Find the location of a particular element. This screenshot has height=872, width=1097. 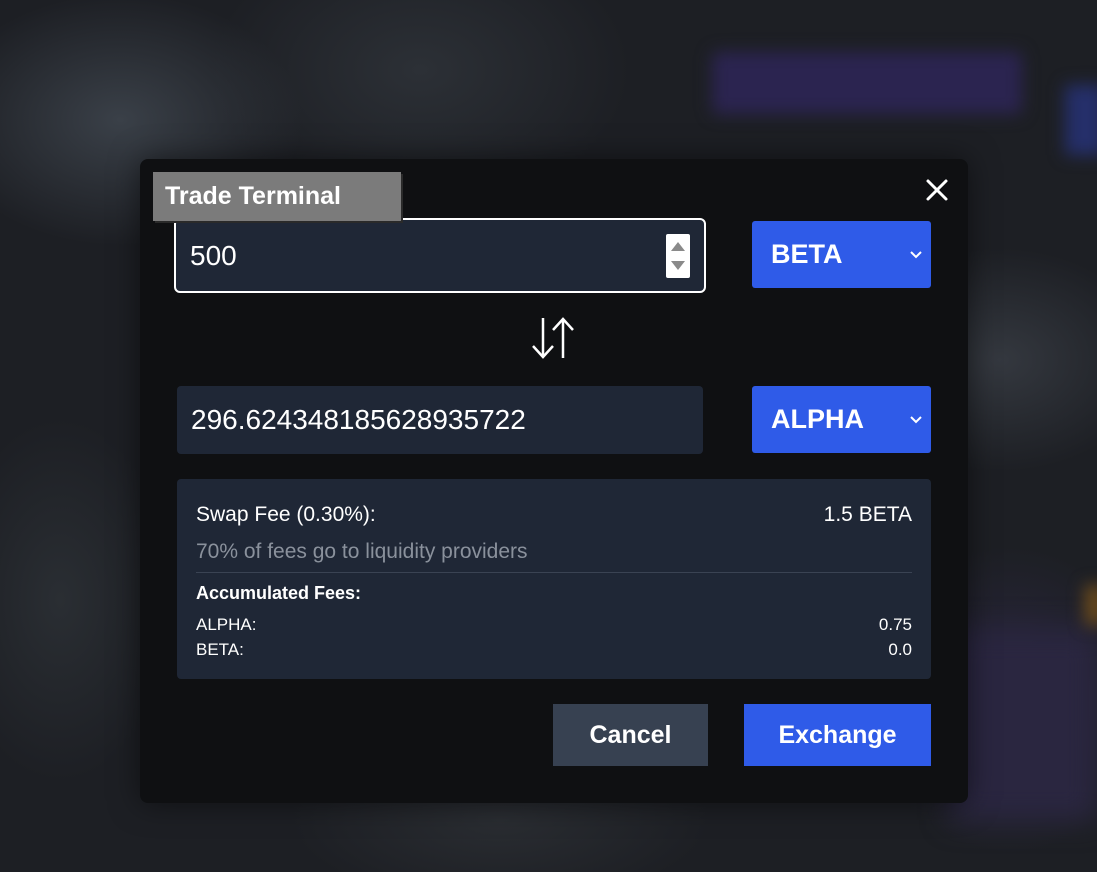

to-token-select: ALPHA is located at coordinates (841, 419).